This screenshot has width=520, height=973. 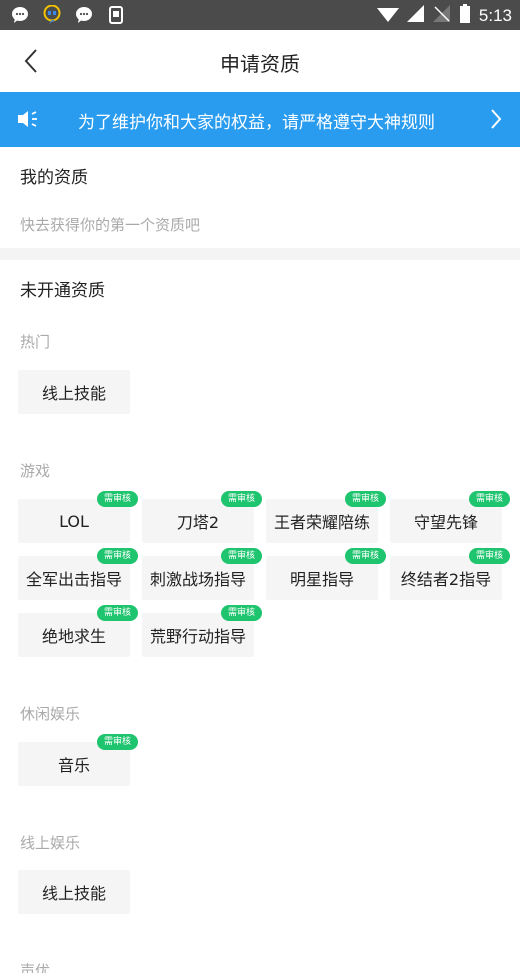 What do you see at coordinates (35, 342) in the screenshot?
I see `category-label-hot: 热门` at bounding box center [35, 342].